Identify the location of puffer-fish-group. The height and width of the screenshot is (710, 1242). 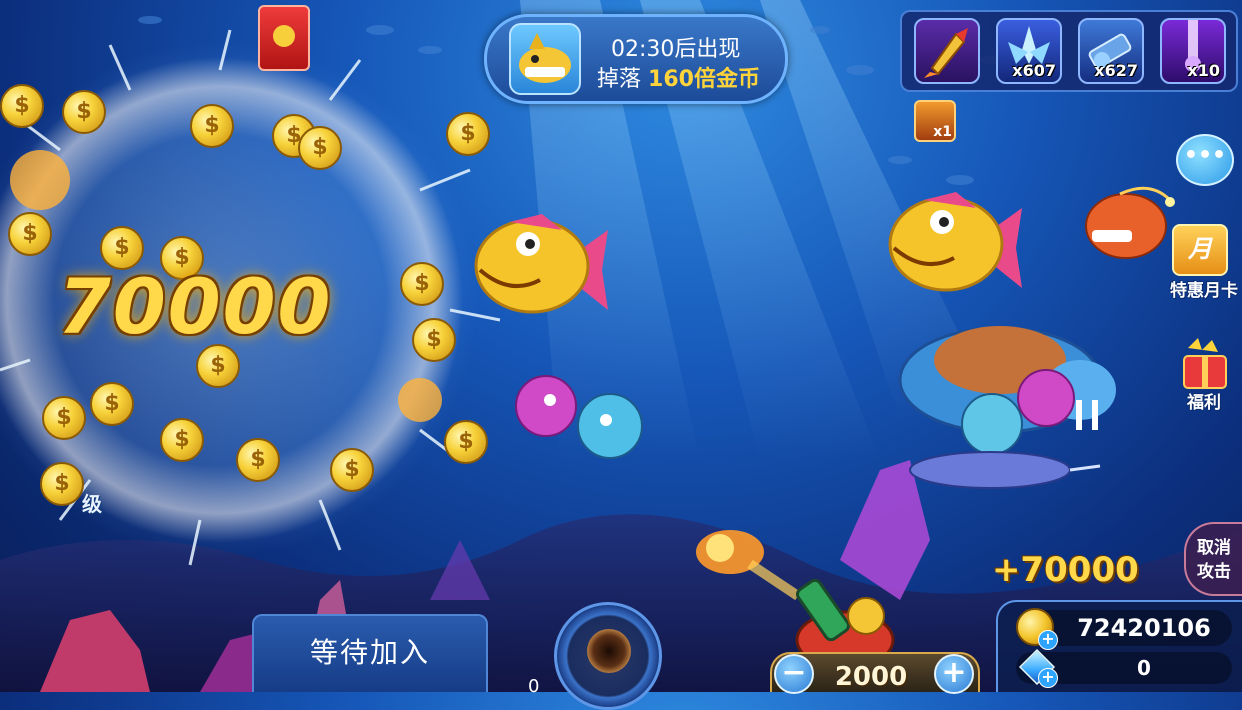
(579, 417).